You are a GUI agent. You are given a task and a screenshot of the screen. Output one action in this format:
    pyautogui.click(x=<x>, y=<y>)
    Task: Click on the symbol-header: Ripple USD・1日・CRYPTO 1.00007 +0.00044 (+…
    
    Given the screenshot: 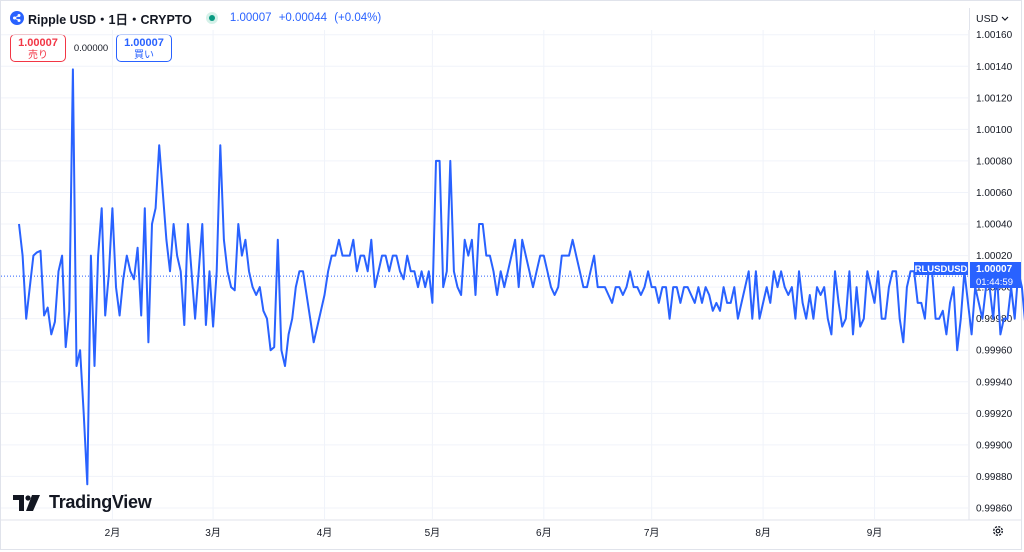 What is the action you would take?
    pyautogui.click(x=197, y=18)
    